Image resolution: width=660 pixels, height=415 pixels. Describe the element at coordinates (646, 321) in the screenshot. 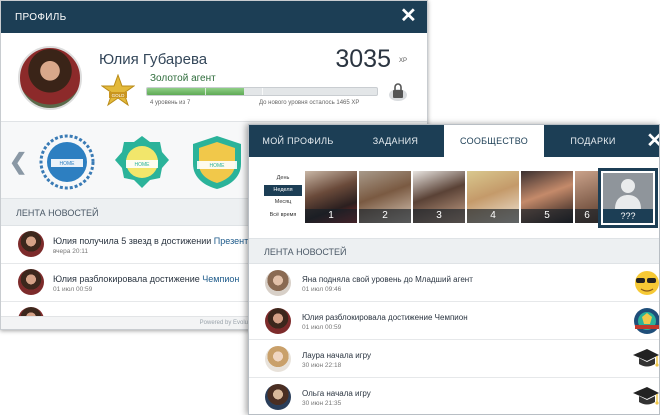

I see `champion-badge-icon` at that location.